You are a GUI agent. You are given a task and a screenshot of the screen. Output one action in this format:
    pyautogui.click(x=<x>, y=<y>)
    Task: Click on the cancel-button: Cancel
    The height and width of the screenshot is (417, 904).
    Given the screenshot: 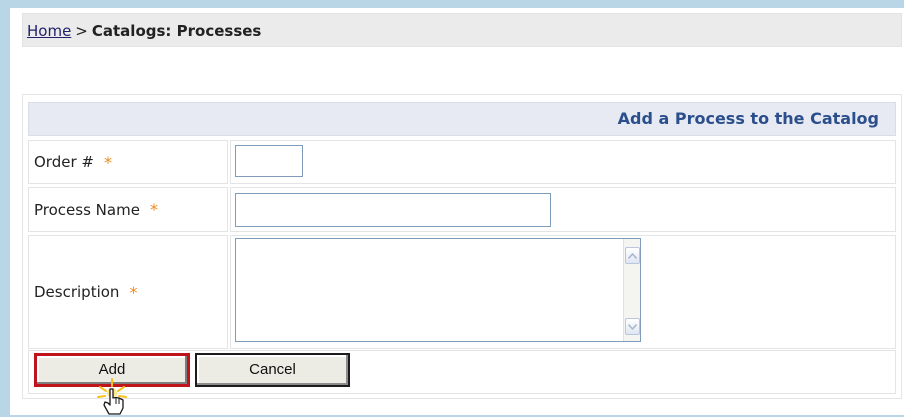 What is the action you would take?
    pyautogui.click(x=272, y=370)
    